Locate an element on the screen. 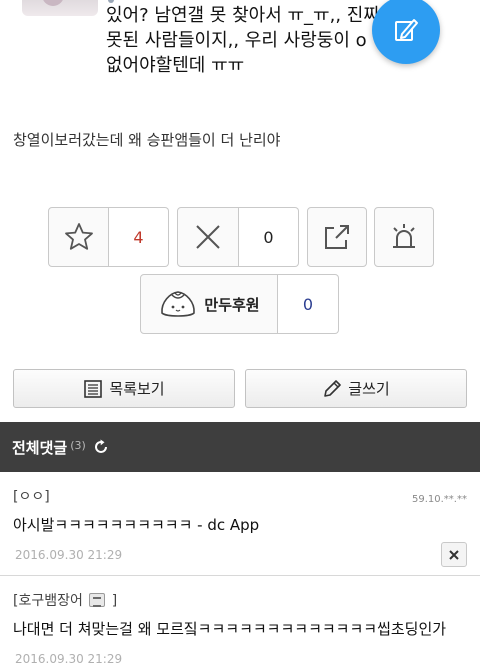 Image resolution: width=480 pixels, height=668 pixels. star-icon is located at coordinates (78, 236).